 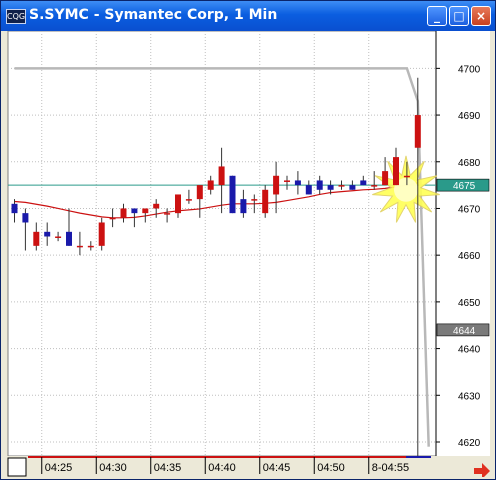 What do you see at coordinates (168, 468) in the screenshot?
I see `x-tick-label: 04:35` at bounding box center [168, 468].